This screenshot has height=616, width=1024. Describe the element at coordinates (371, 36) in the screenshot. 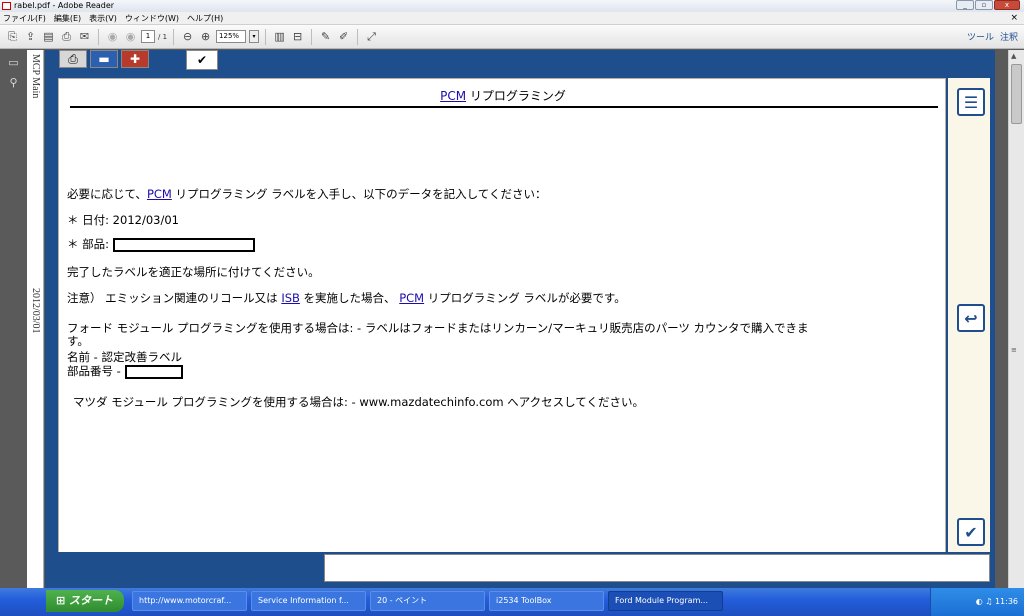

I see `fullscreen-icon: ⤢` at that location.